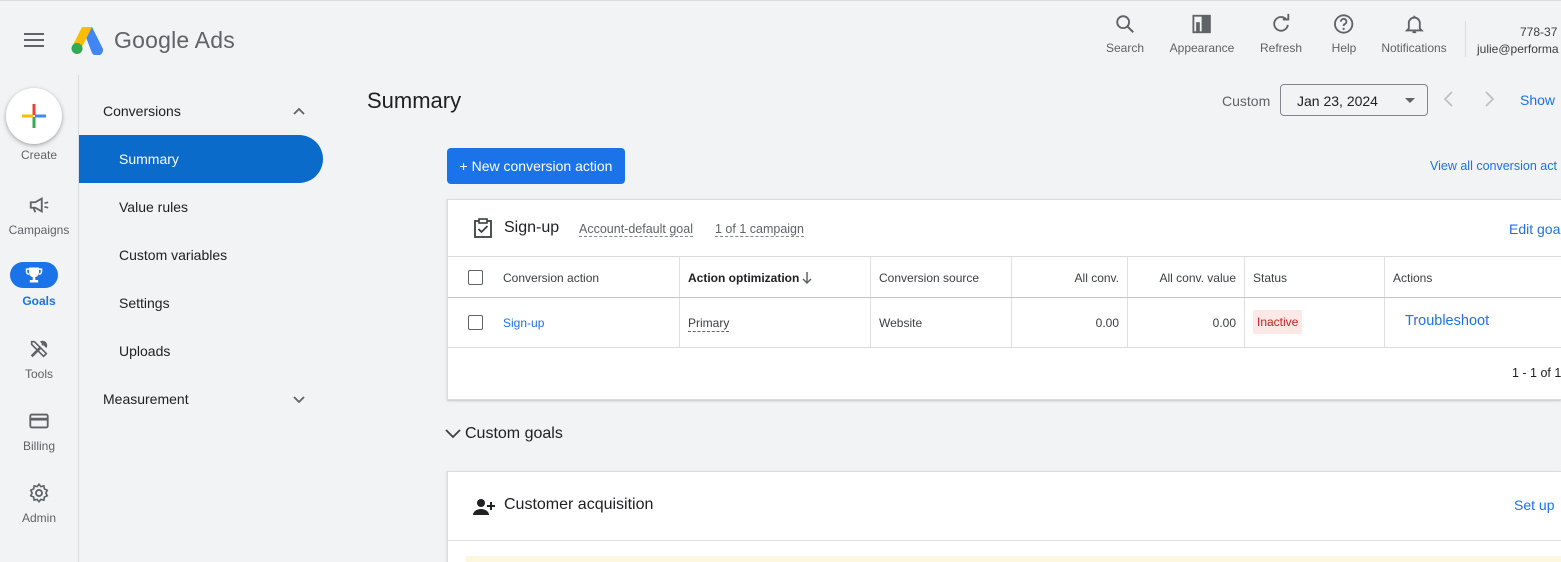 The width and height of the screenshot is (1561, 562). I want to click on chevron-right-icon, so click(1489, 99).